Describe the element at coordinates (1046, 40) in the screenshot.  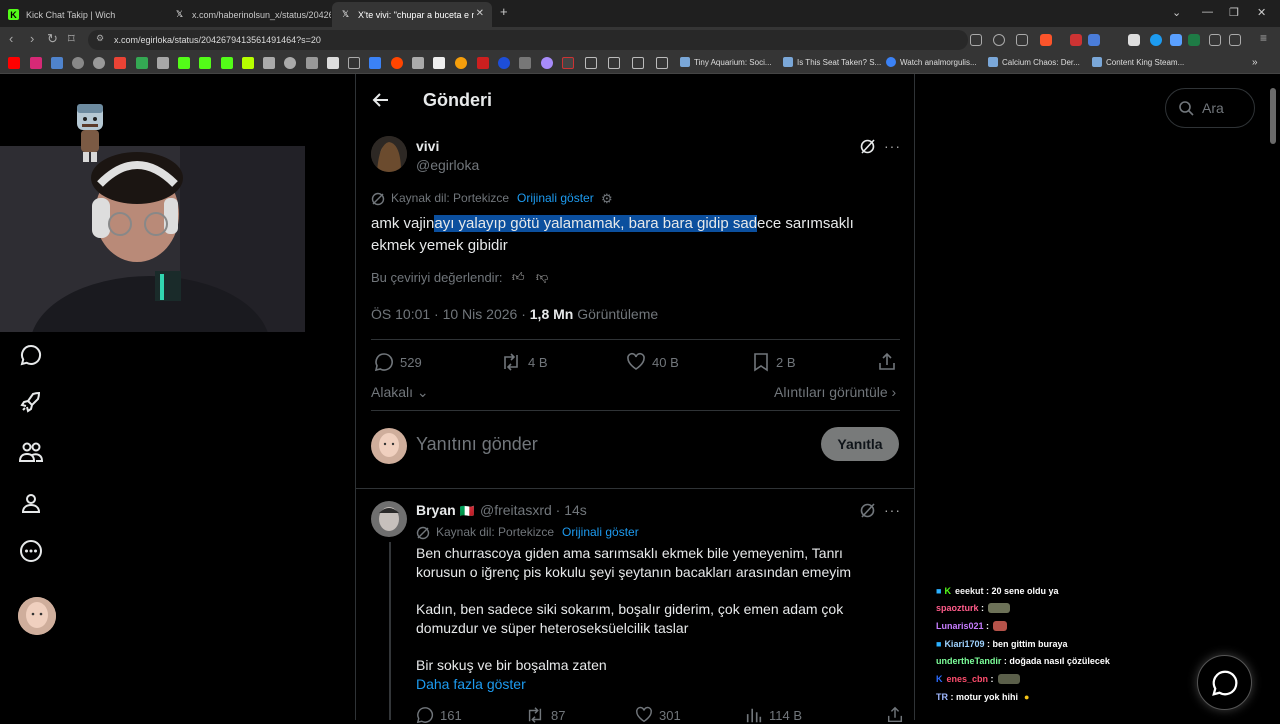
I see `brave-shield-icon` at that location.